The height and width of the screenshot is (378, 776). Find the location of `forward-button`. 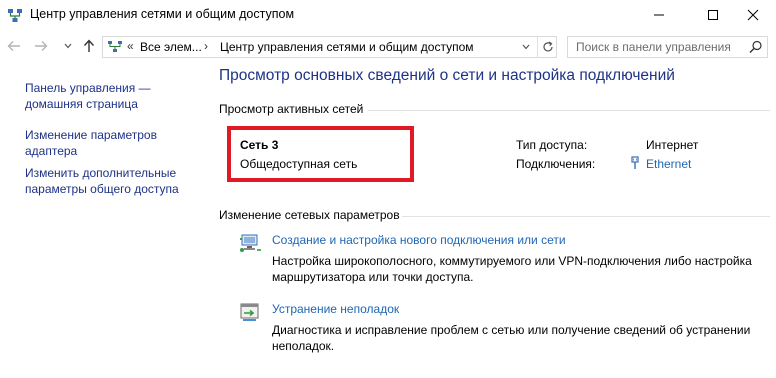

forward-button is located at coordinates (41, 46).